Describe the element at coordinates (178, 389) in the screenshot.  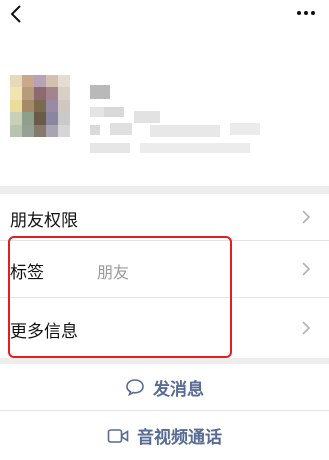
I see `send-message-label: 发消息` at that location.